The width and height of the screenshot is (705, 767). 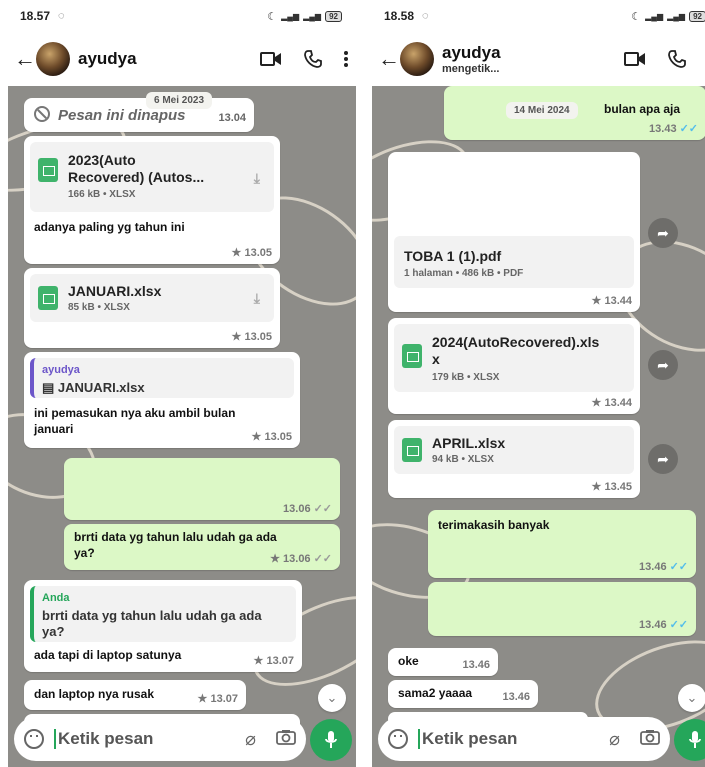 What do you see at coordinates (514, 358) in the screenshot?
I see `file-card: 2024(AutoRecovered).xls x 179 kB • XLSX` at bounding box center [514, 358].